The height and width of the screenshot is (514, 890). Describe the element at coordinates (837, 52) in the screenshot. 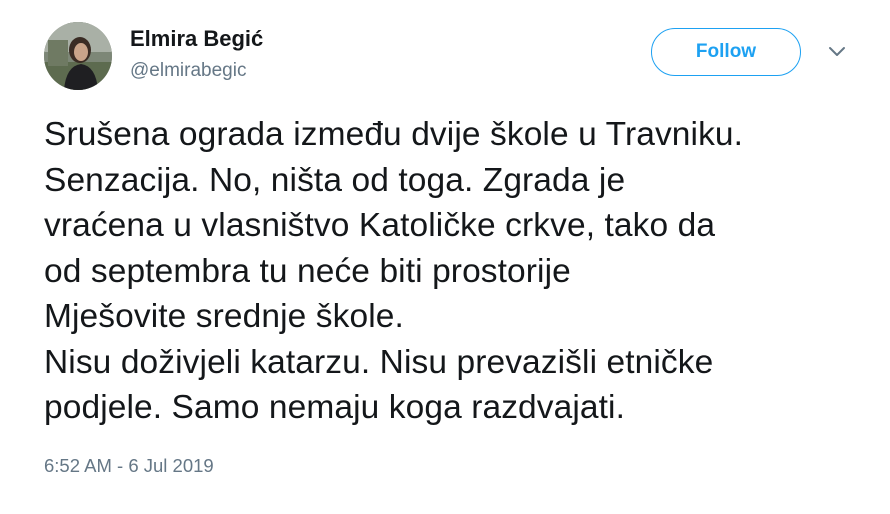

I see `chevron-down-icon` at that location.